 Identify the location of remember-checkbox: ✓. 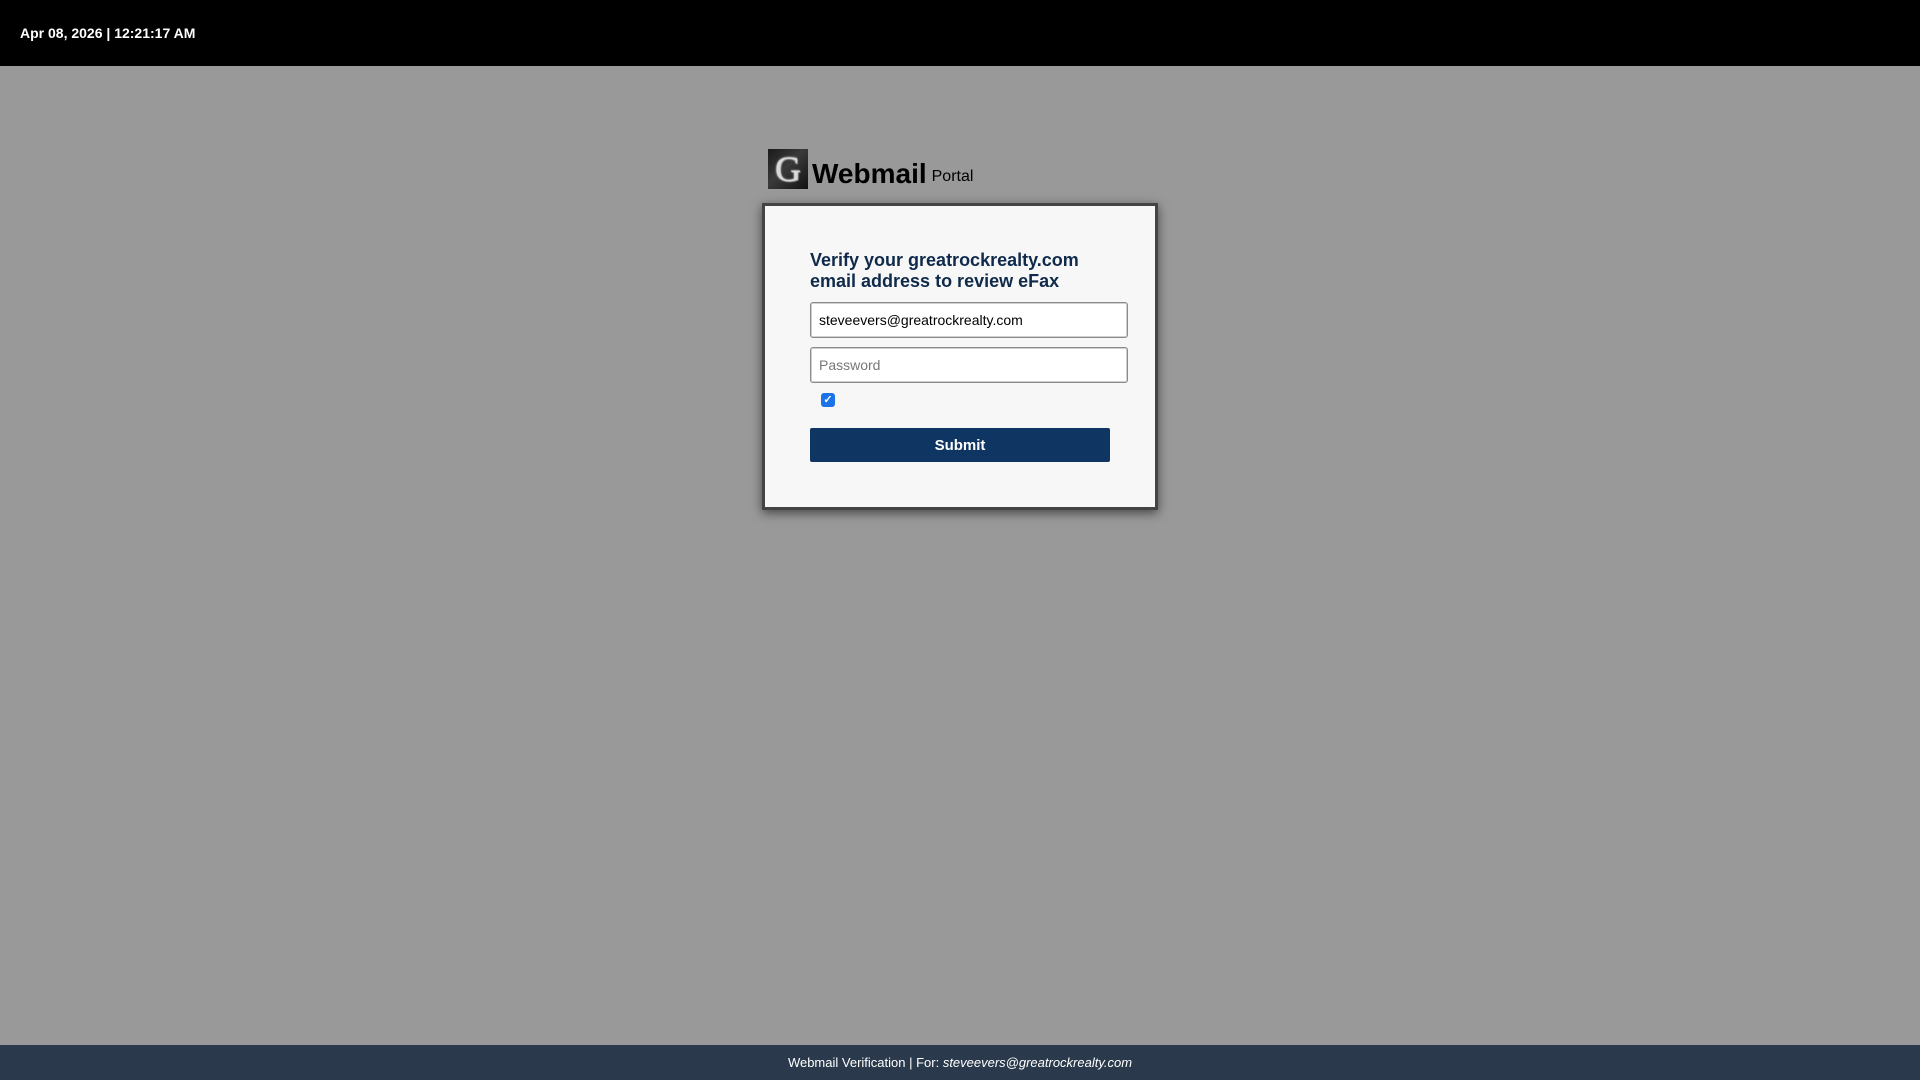
(828, 400).